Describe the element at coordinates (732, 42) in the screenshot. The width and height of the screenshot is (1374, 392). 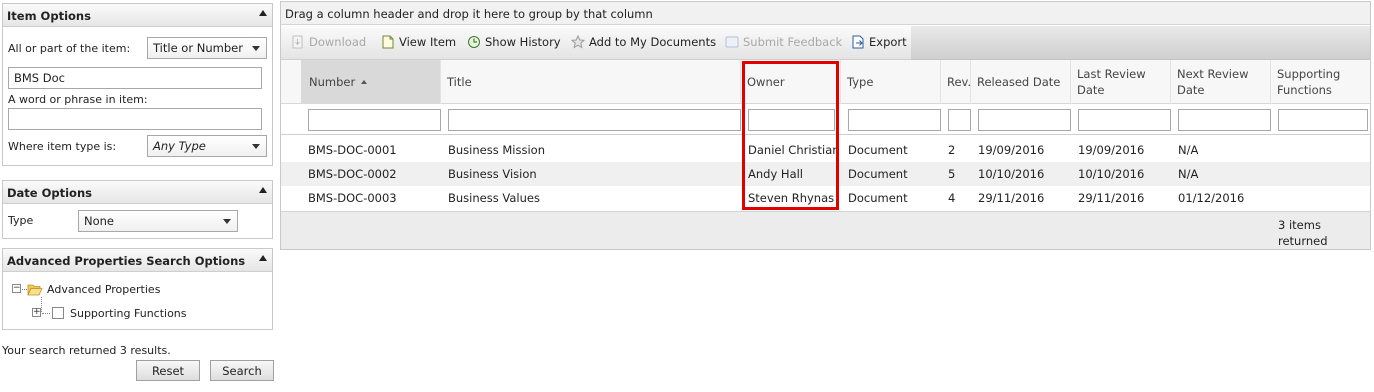
I see `feedback-icon` at that location.